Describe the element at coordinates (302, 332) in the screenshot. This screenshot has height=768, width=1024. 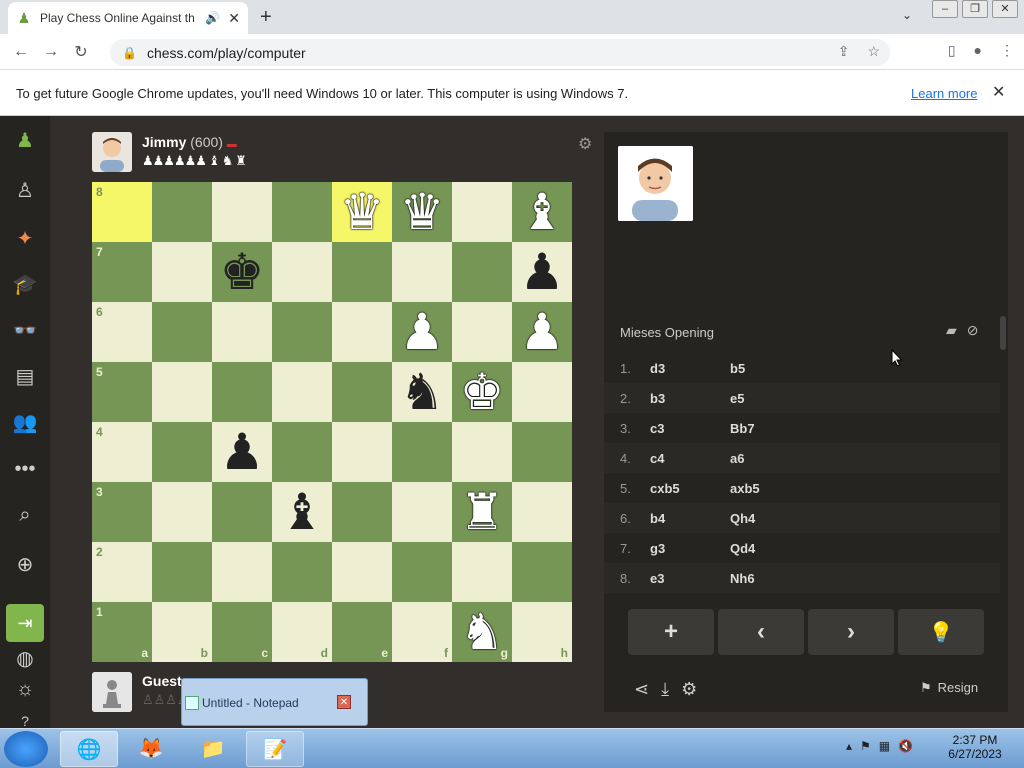
I see `square-d6` at that location.